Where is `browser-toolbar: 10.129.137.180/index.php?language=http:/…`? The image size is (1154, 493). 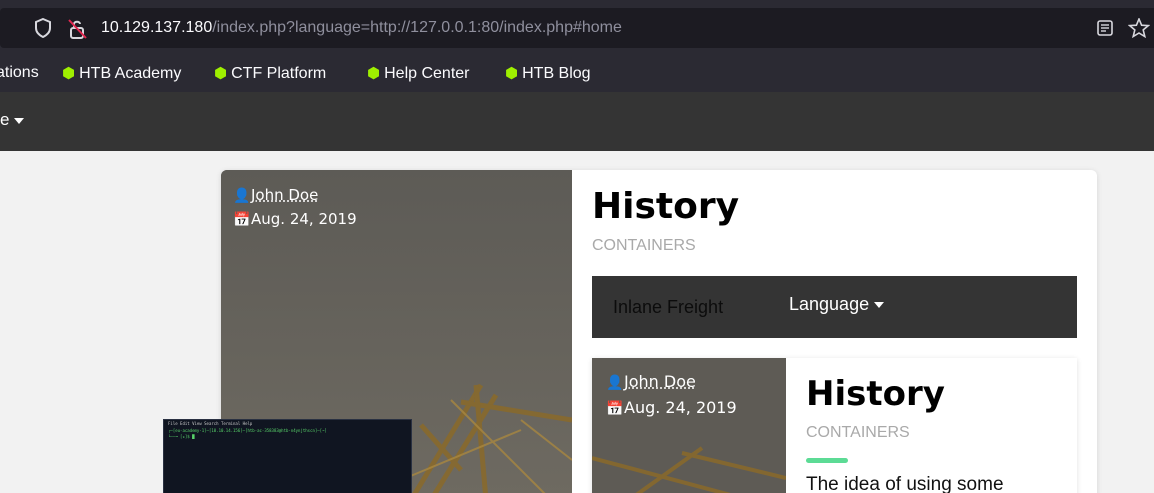 browser-toolbar: 10.129.137.180/index.php?language=http:/… is located at coordinates (577, 28).